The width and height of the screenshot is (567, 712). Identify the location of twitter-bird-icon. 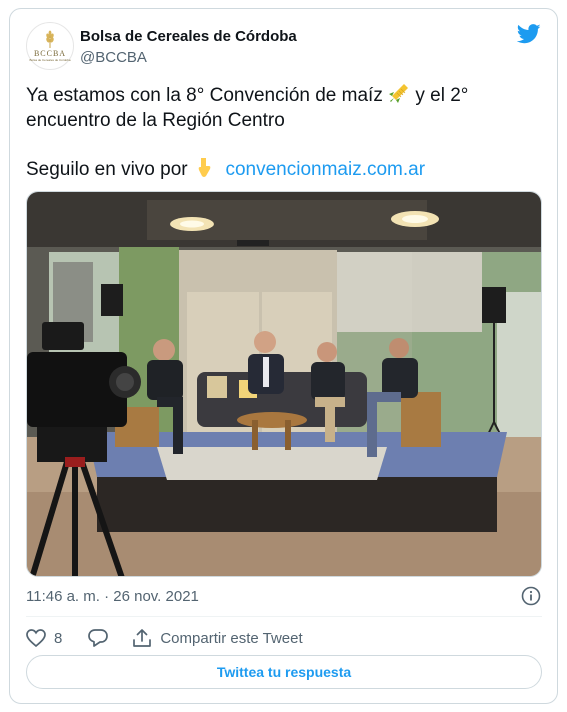
(529, 34).